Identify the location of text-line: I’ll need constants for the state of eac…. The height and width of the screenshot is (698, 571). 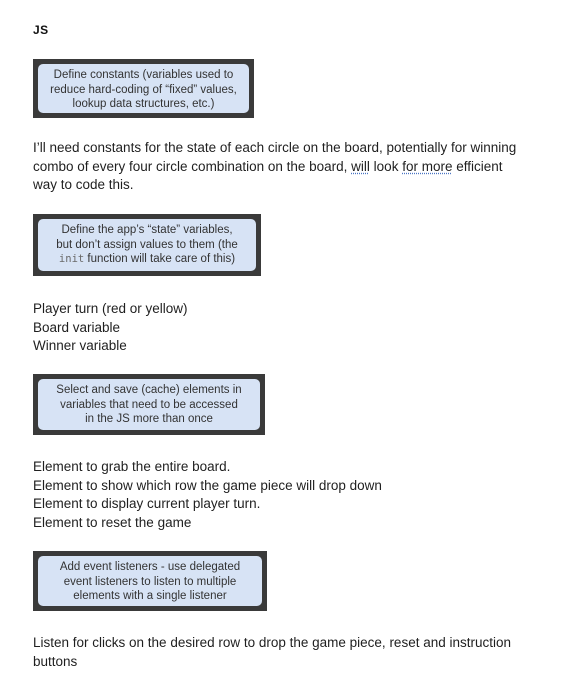
(275, 147).